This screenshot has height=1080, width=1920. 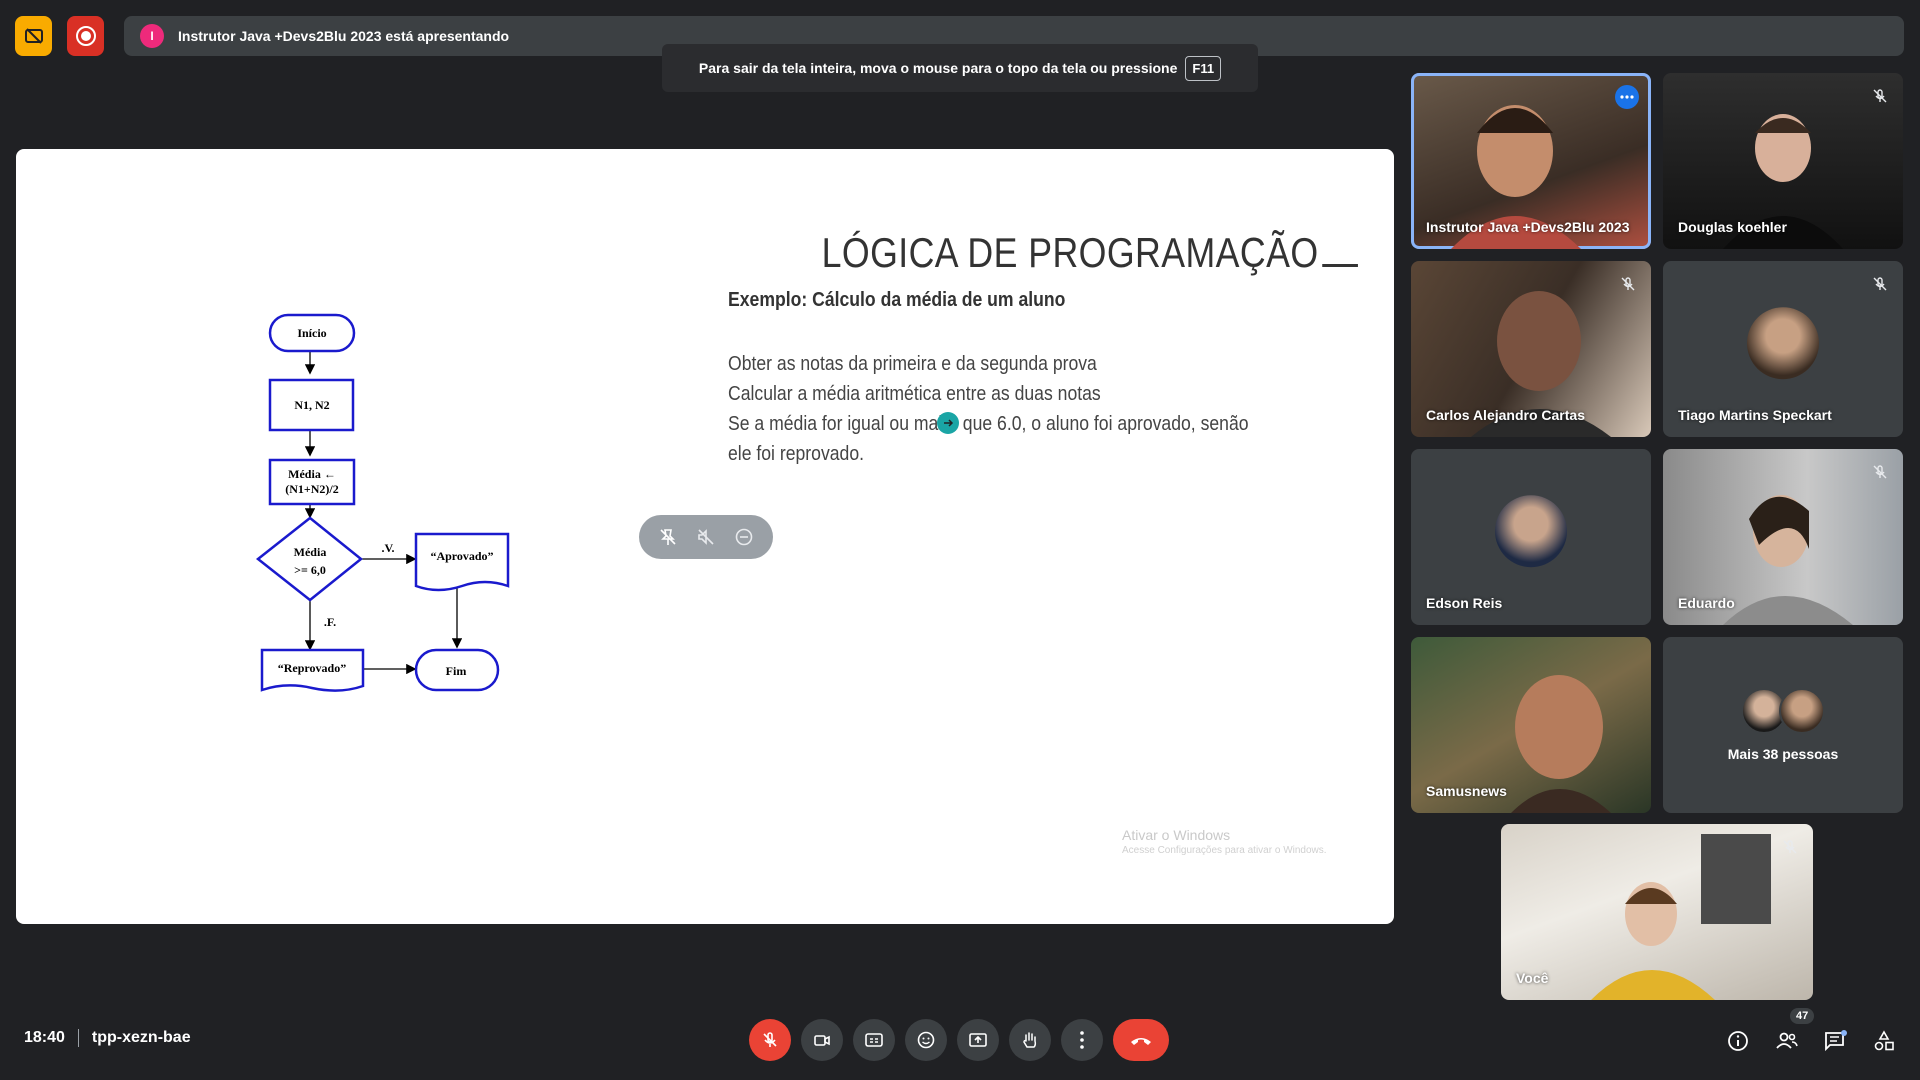 I want to click on more-participants: Mais 38 pessoas, so click(x=1783, y=725).